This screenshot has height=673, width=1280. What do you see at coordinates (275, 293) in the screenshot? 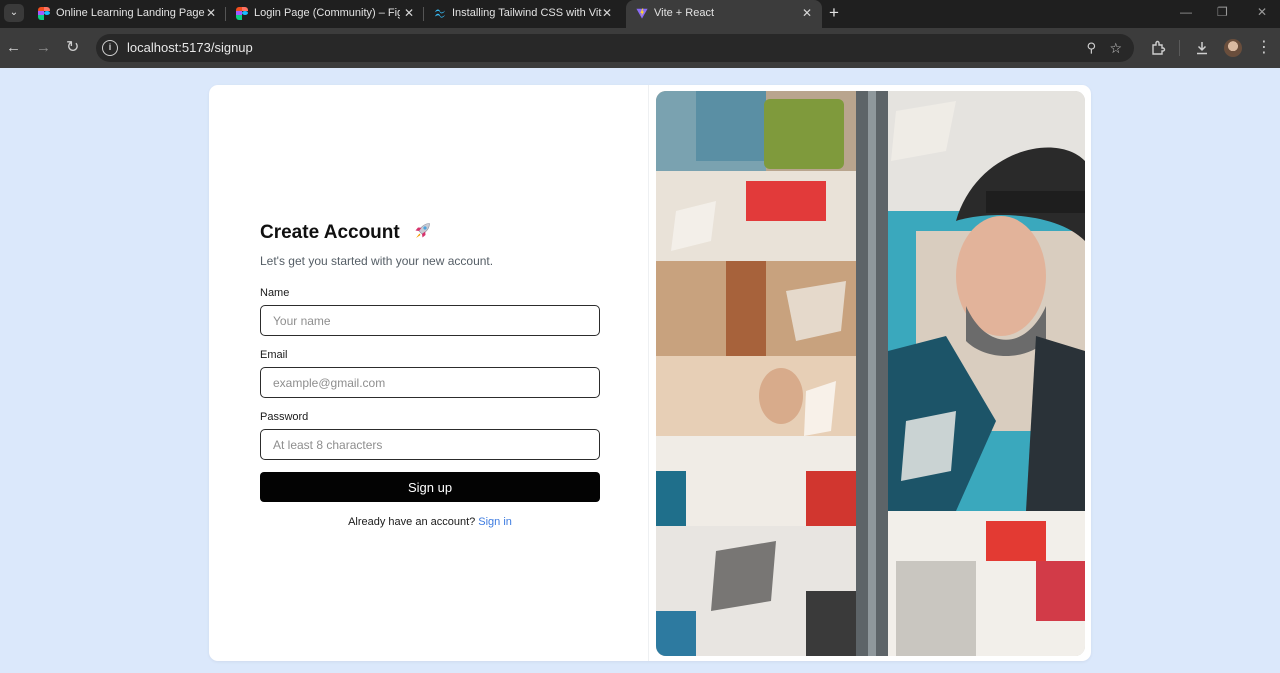
I see `name-label: Name` at bounding box center [275, 293].